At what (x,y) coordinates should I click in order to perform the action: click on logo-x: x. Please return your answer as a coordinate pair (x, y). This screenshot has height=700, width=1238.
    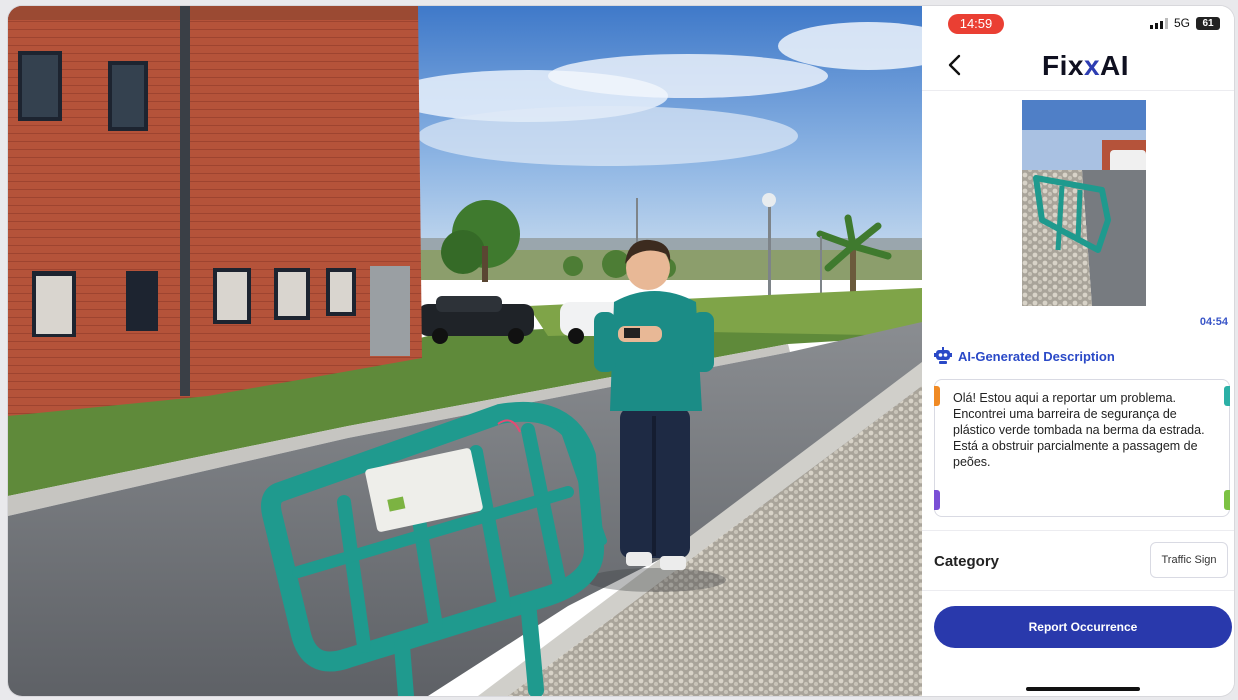
    Looking at the image, I should click on (1092, 65).